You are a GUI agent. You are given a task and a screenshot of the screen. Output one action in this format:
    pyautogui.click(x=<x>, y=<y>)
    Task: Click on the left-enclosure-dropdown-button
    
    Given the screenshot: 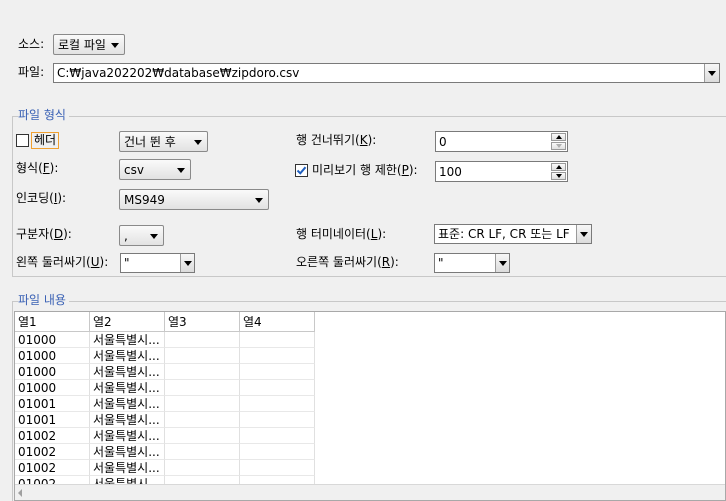 What is the action you would take?
    pyautogui.click(x=187, y=263)
    